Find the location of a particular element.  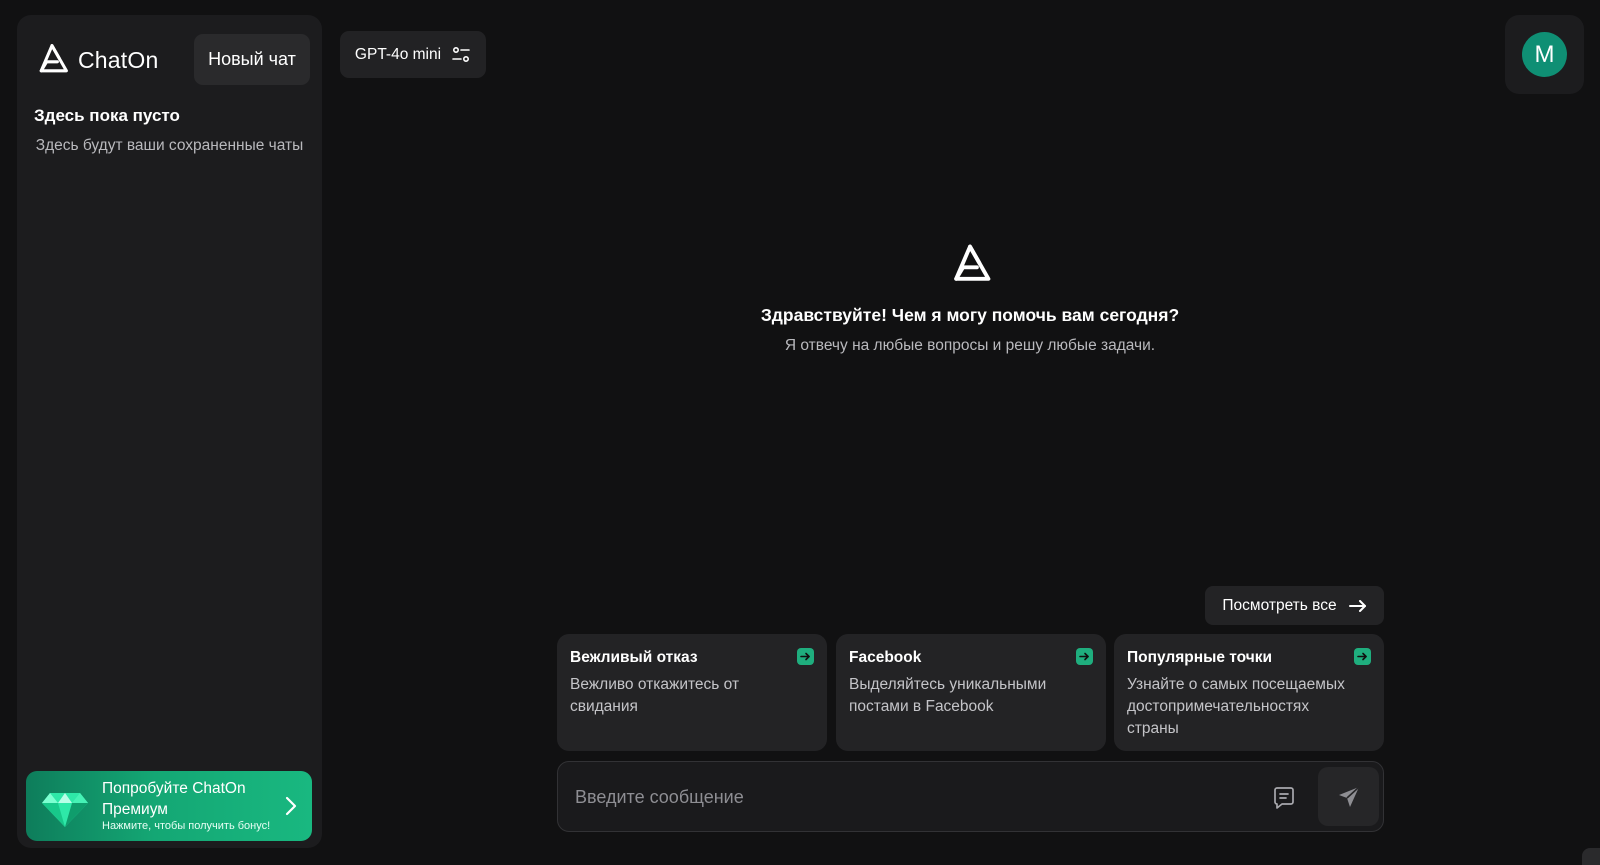

see-all-button: Посмотреть все is located at coordinates (1294, 605).